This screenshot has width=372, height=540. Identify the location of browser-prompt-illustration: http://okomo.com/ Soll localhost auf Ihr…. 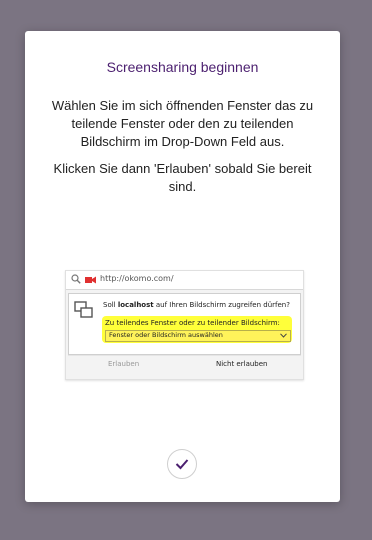
(184, 325).